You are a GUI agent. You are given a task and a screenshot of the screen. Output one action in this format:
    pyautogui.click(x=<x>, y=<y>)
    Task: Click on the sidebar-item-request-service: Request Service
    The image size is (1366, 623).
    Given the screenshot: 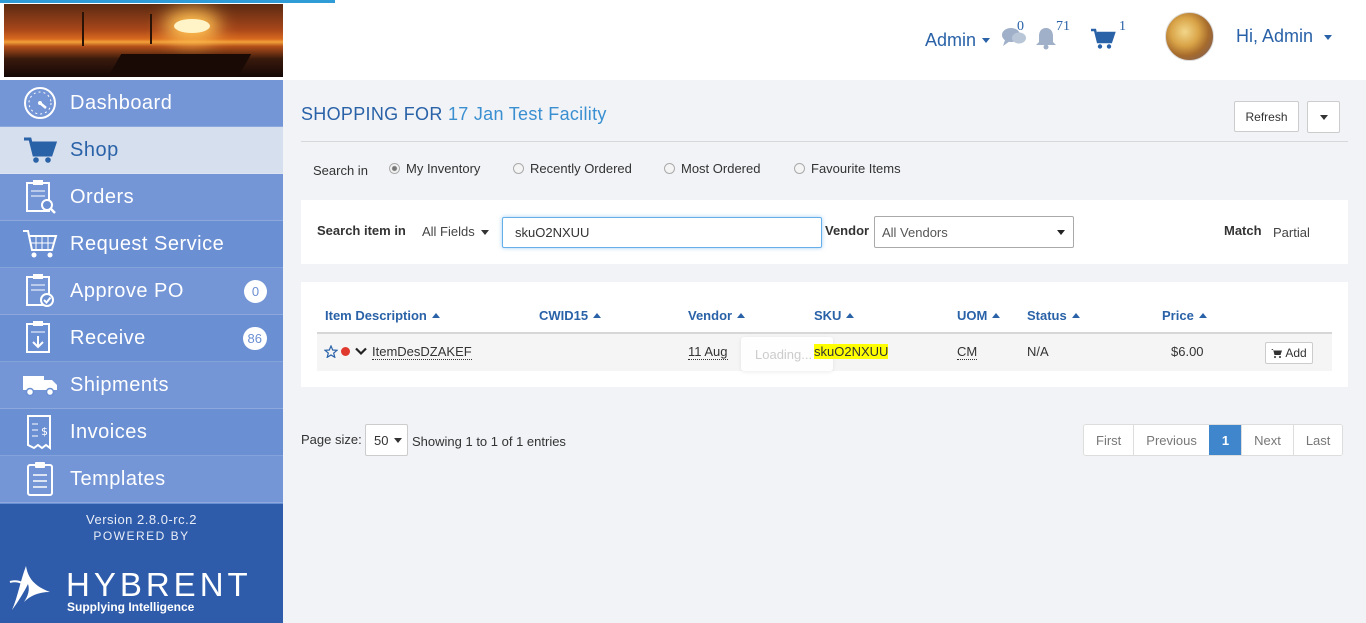 What is the action you would take?
    pyautogui.click(x=141, y=244)
    